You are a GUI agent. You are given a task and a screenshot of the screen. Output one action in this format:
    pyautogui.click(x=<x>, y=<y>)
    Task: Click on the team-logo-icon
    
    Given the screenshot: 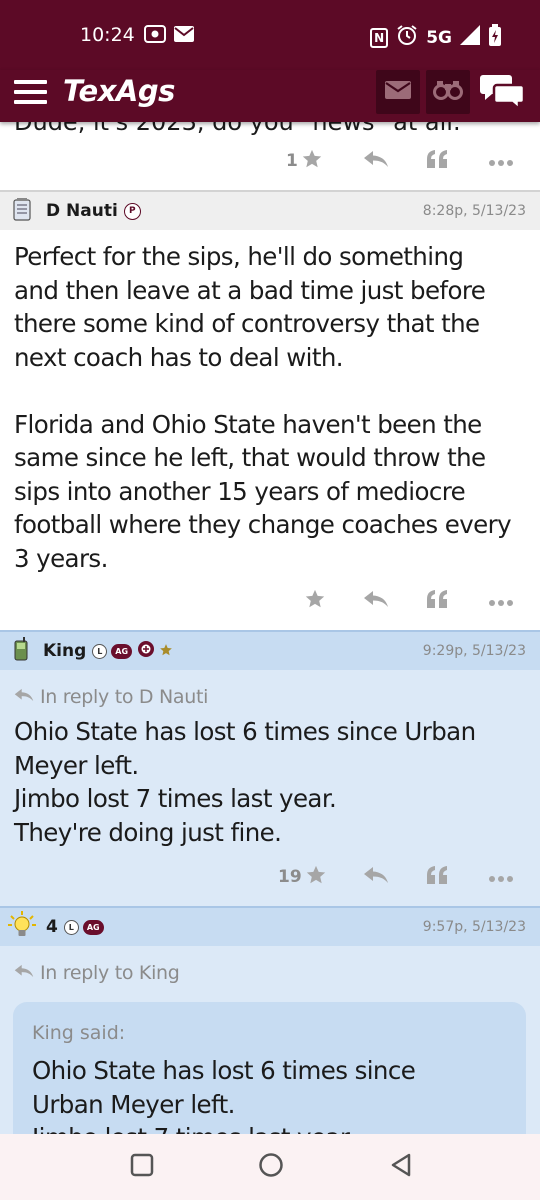 What is the action you would take?
    pyautogui.click(x=146, y=651)
    